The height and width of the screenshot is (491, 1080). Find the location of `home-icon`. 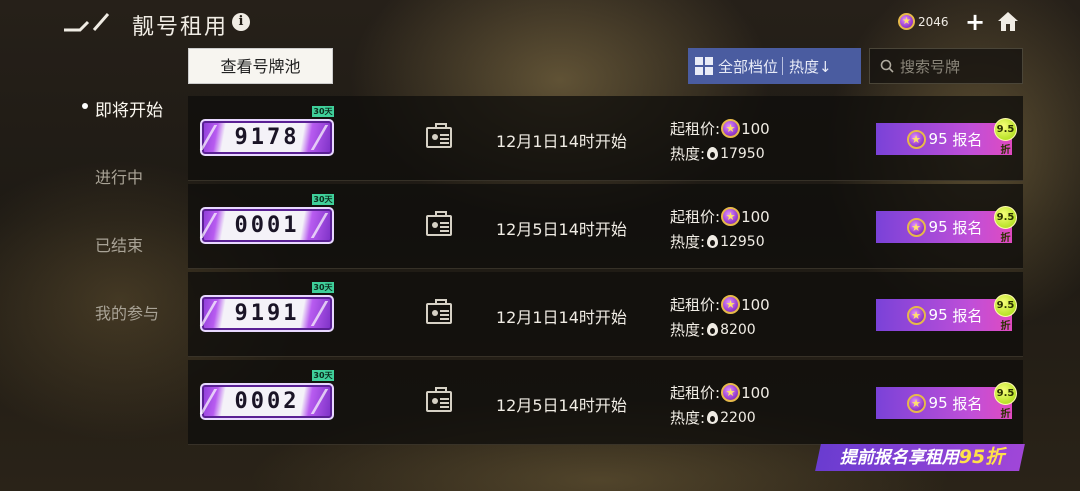

home-icon is located at coordinates (1008, 21).